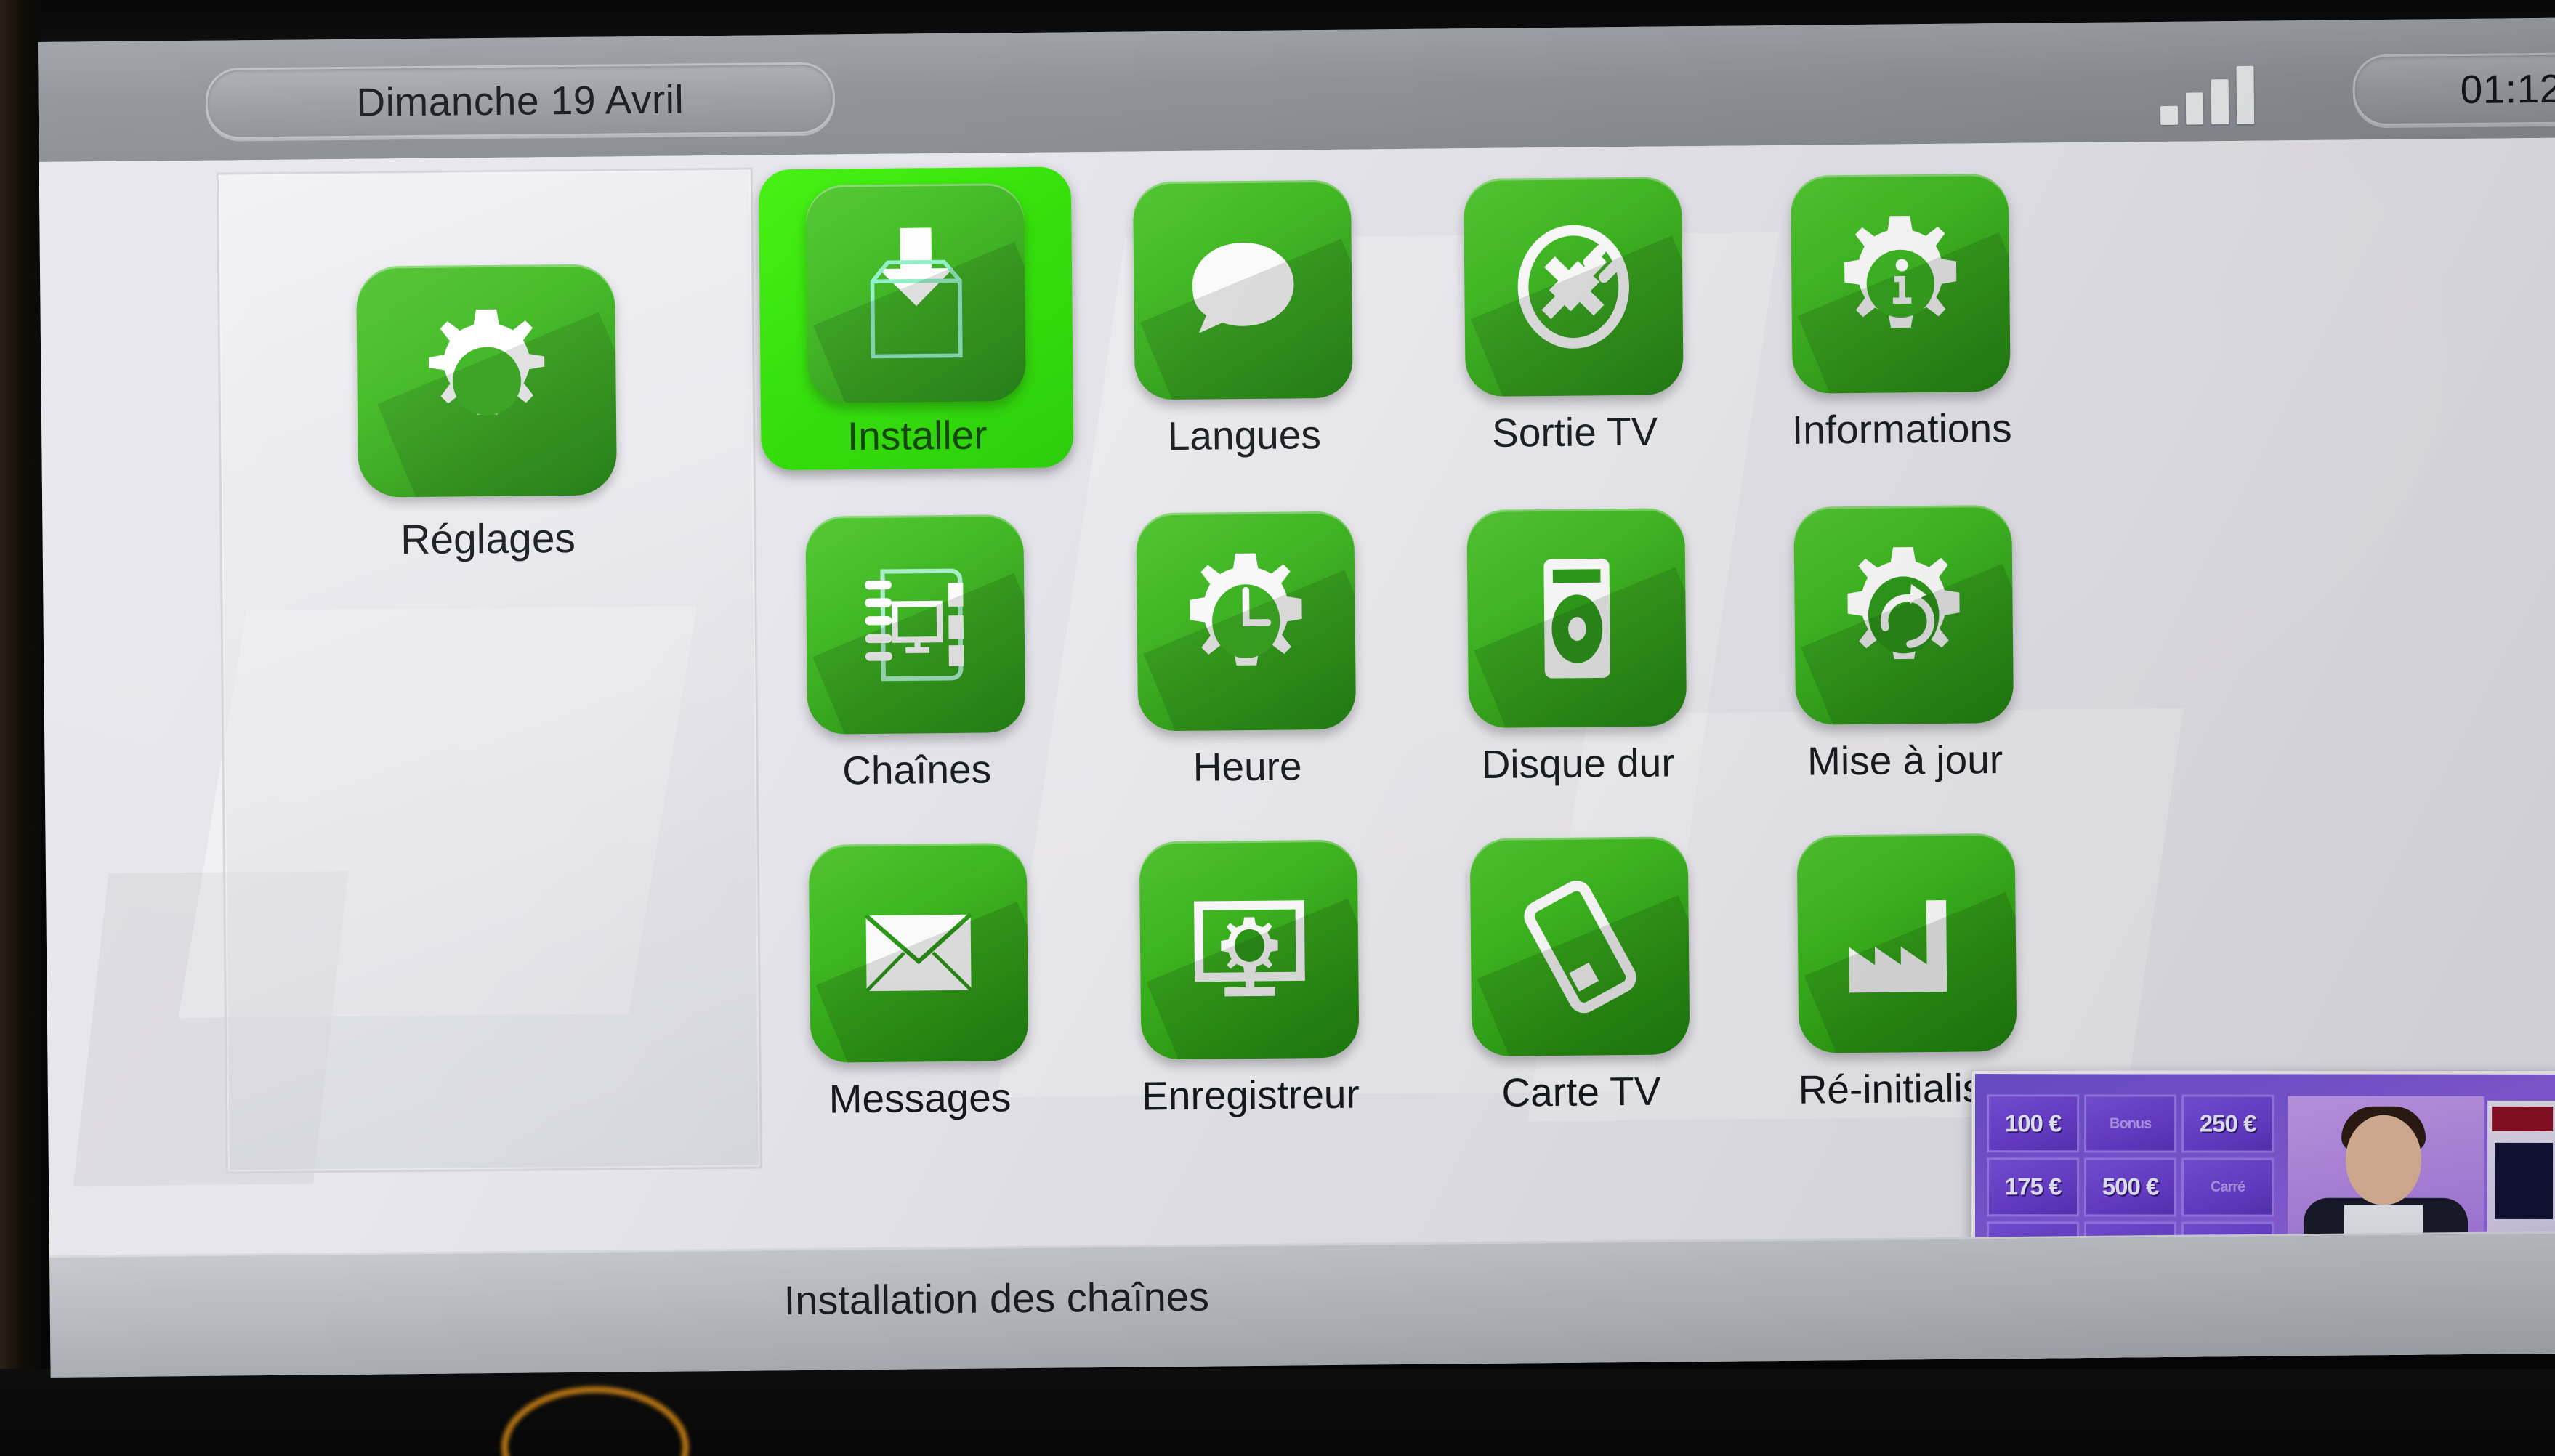 This screenshot has width=2555, height=1456. Describe the element at coordinates (1579, 946) in the screenshot. I see `smart-card-icon` at that location.